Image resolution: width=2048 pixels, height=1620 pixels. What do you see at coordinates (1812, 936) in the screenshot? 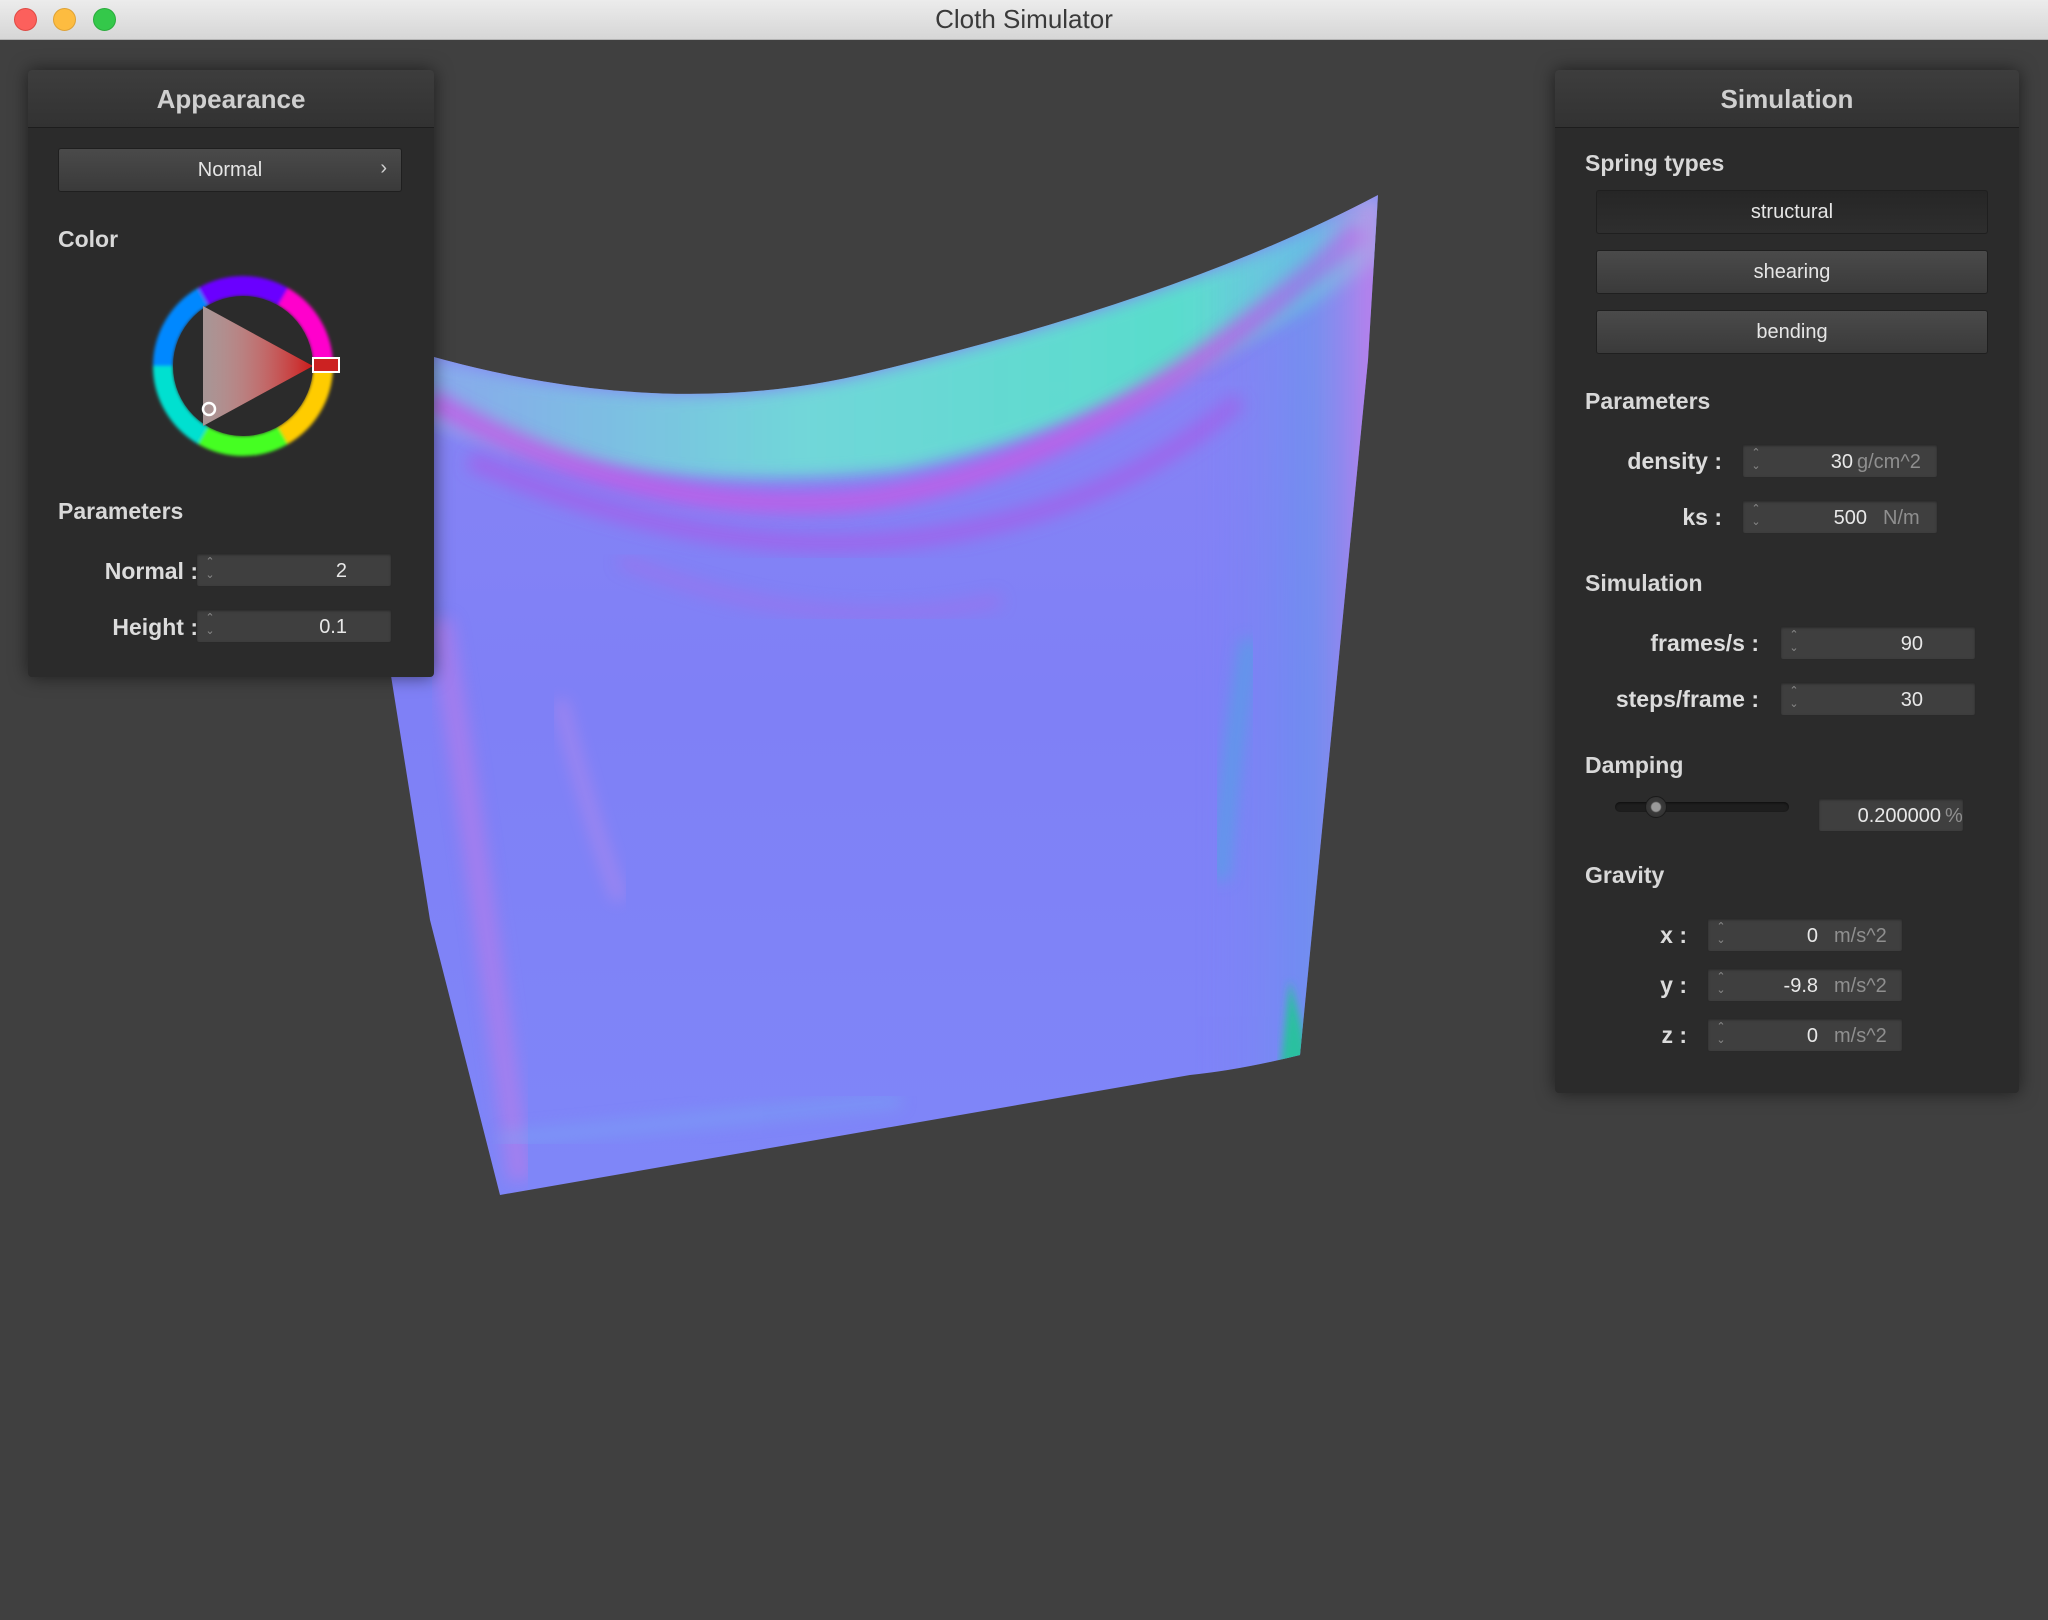
I see `gravity-x-value: 0` at bounding box center [1812, 936].